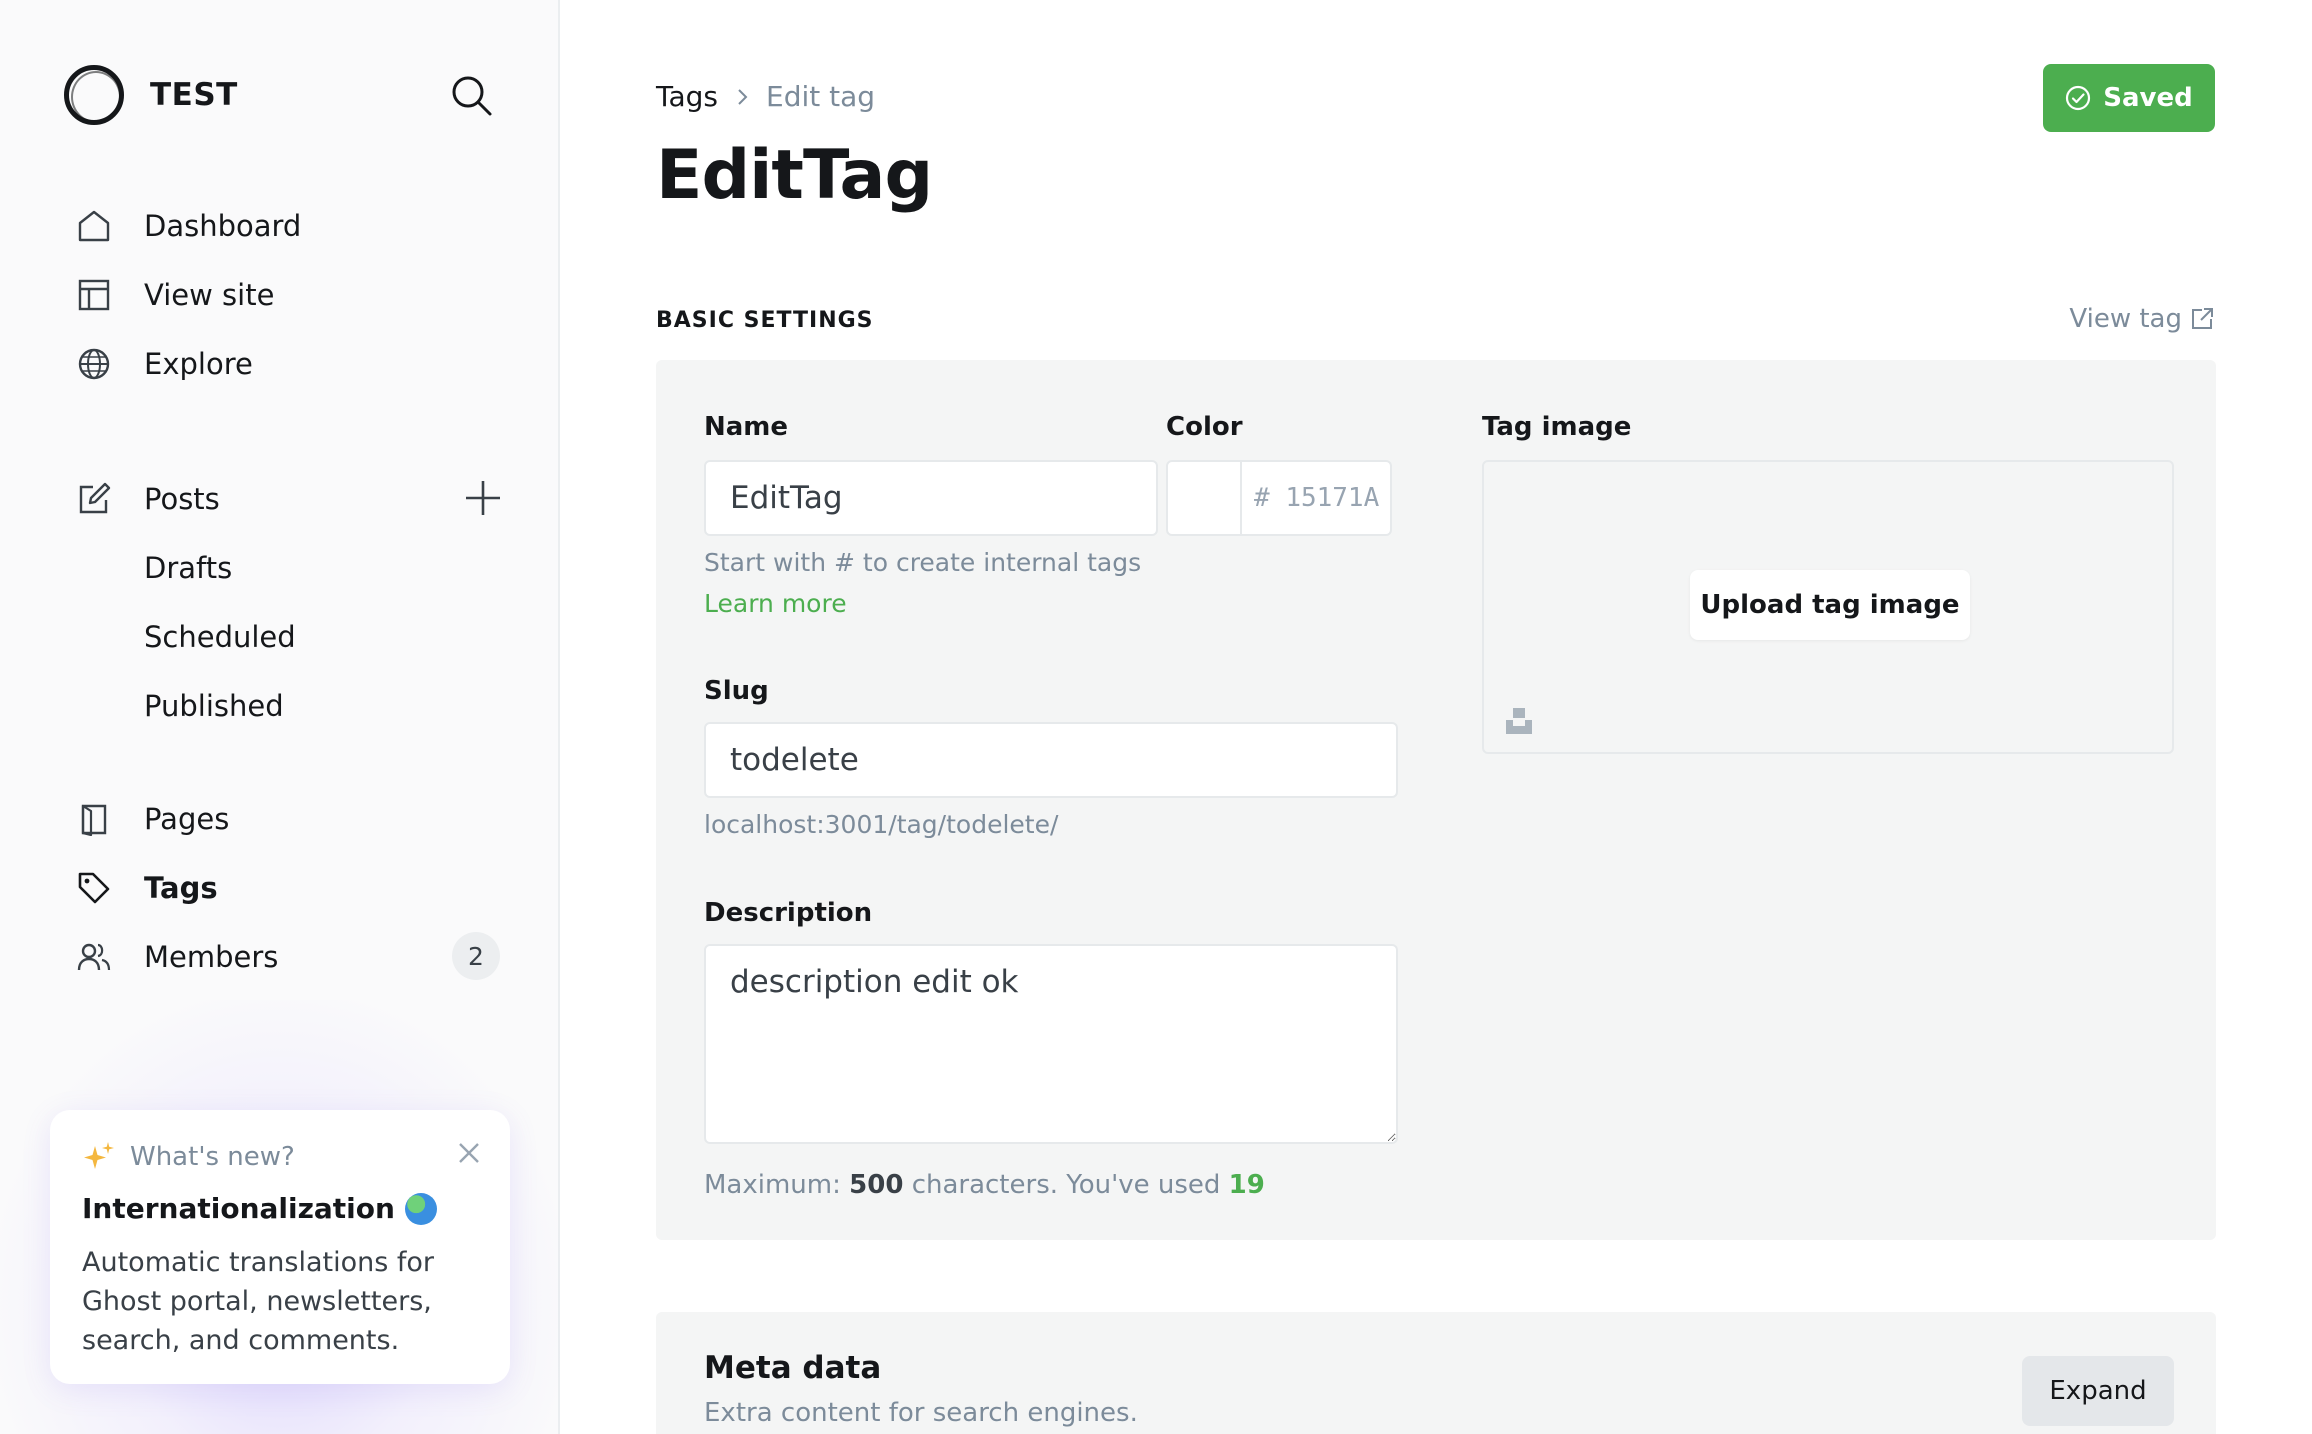 The image size is (2312, 1434). I want to click on globe-icon, so click(94, 364).